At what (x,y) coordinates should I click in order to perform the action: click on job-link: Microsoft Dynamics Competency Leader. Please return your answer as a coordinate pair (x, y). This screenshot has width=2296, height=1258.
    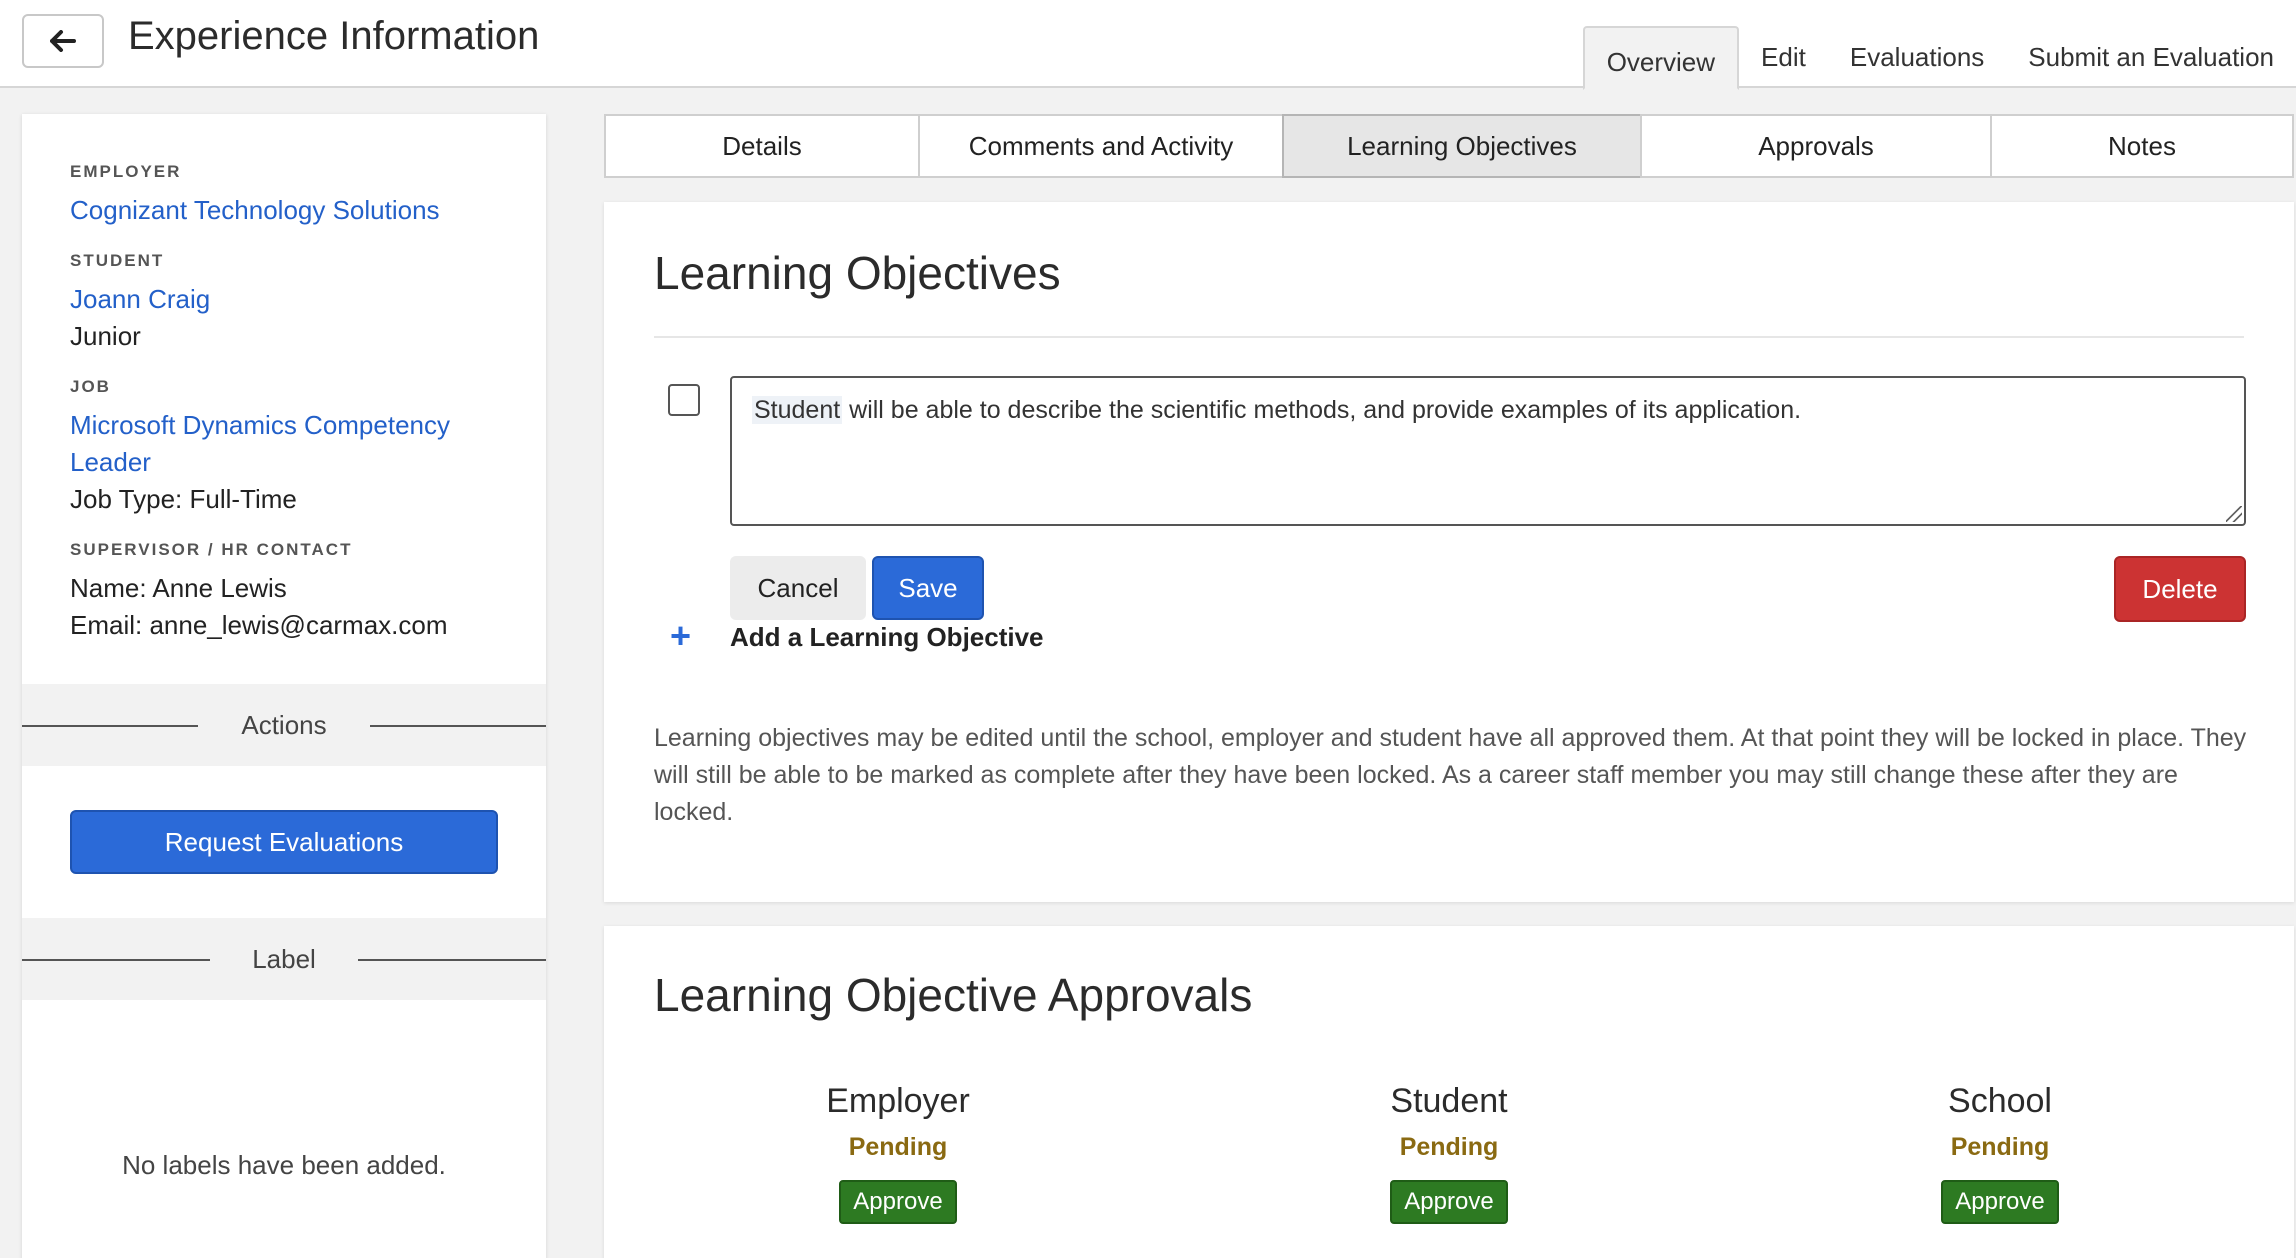
    Looking at the image, I should click on (284, 444).